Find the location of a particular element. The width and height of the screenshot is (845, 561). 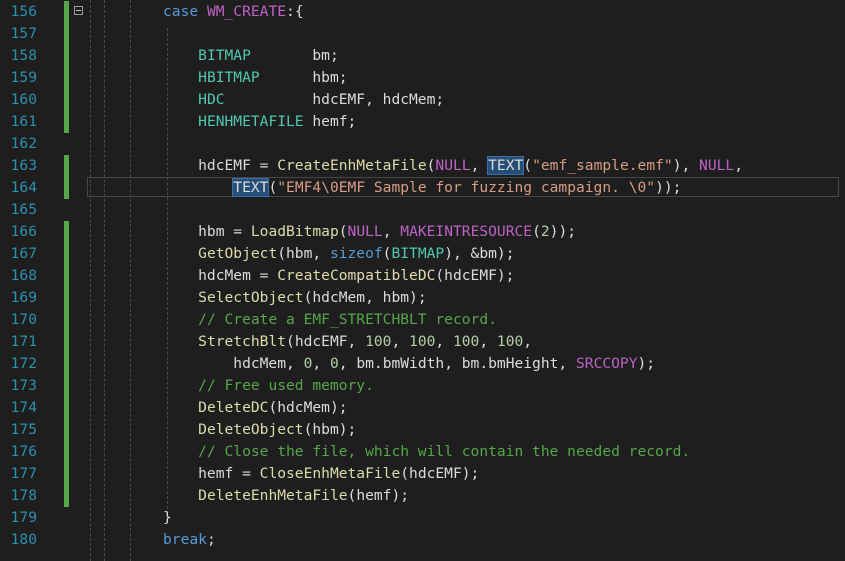

code-line: 167 GetObject(hbm, sizeof(BITMAP), &bm); is located at coordinates (422, 254).